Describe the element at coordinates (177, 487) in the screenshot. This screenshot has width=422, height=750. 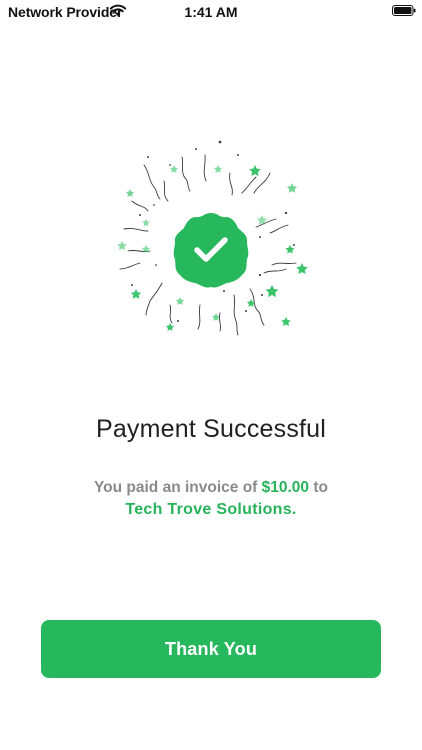
I see `message-prefix: You paid an invoice of` at that location.